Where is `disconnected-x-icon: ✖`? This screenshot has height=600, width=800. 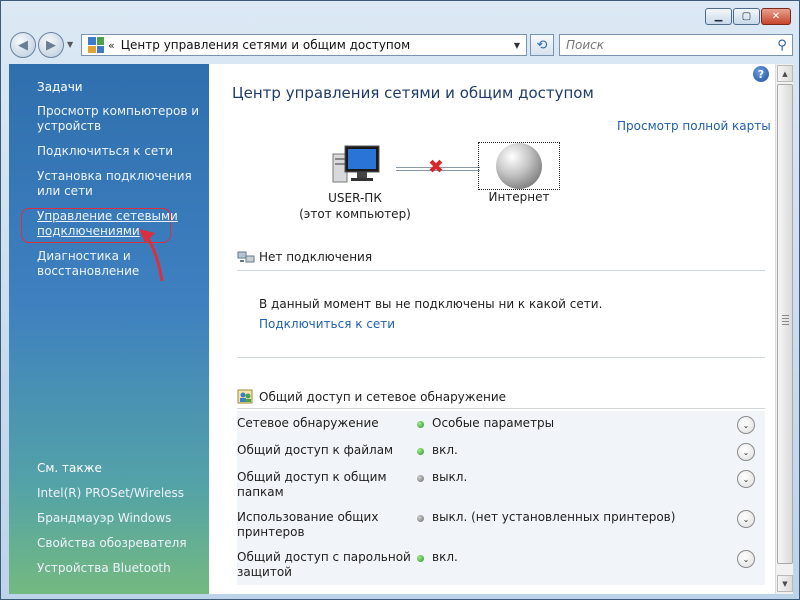
disconnected-x-icon: ✖ is located at coordinates (436, 167).